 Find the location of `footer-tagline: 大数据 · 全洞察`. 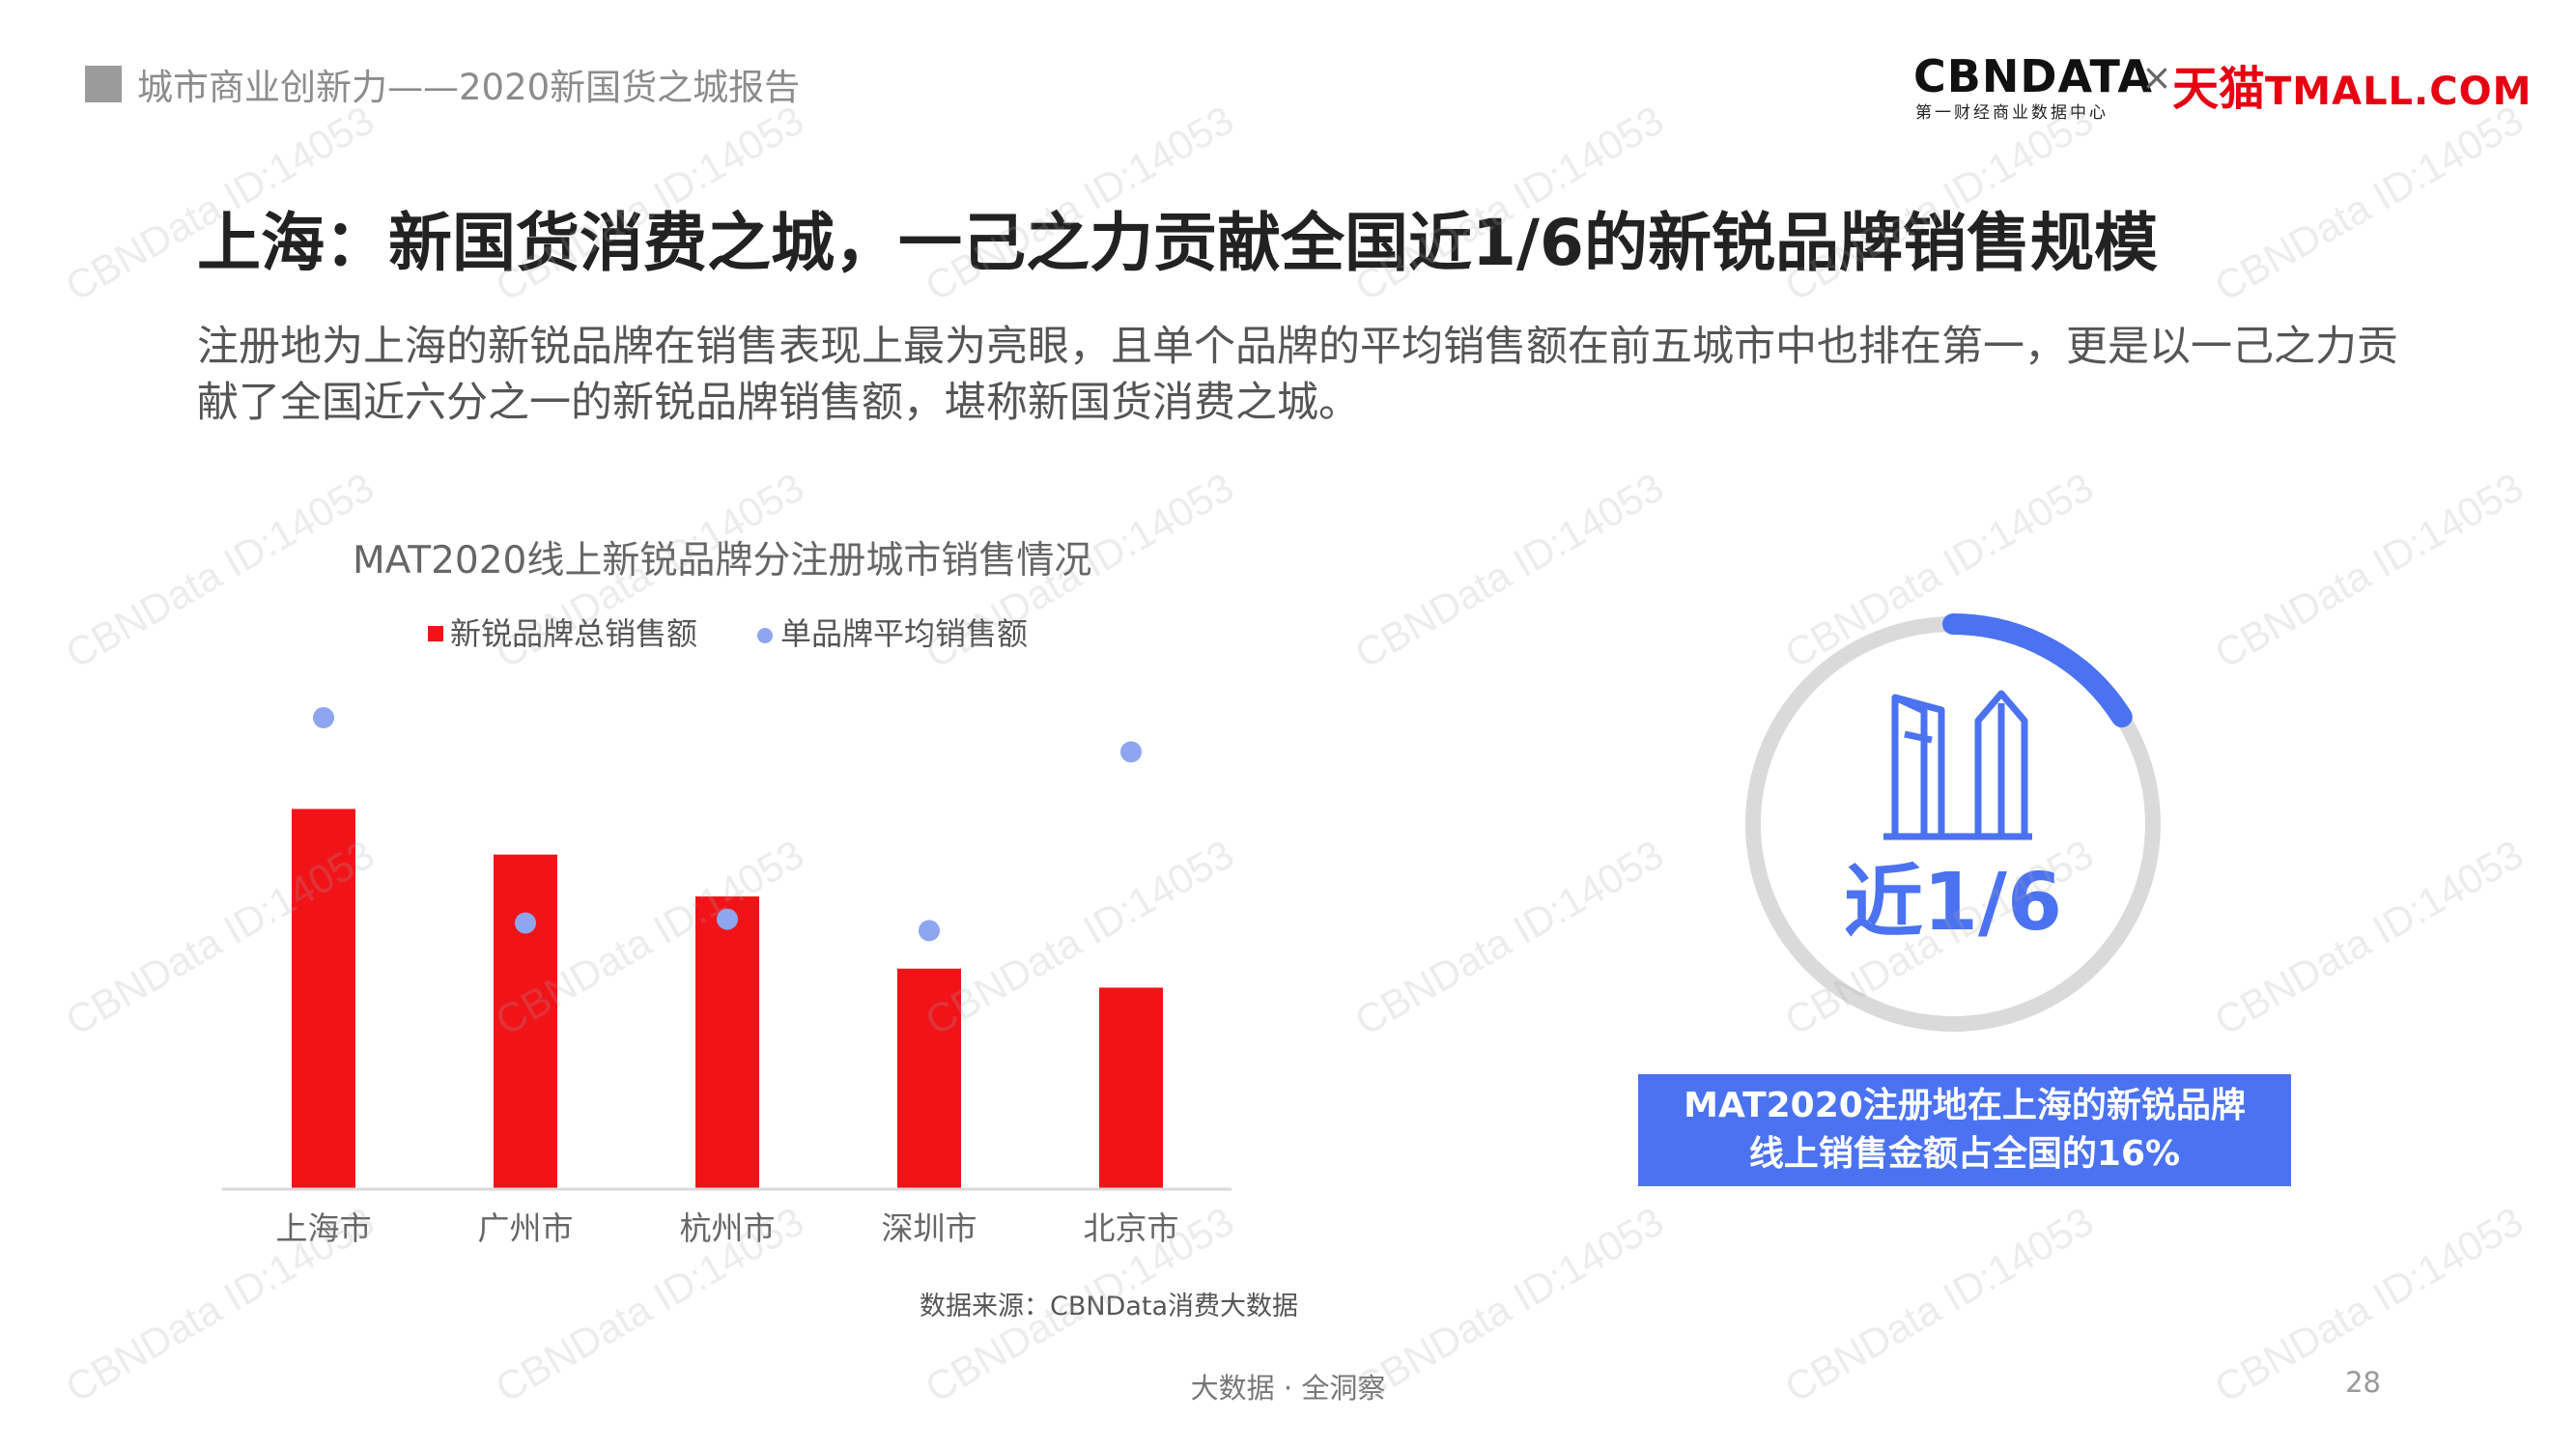

footer-tagline: 大数据 · 全洞察 is located at coordinates (1288, 1388).